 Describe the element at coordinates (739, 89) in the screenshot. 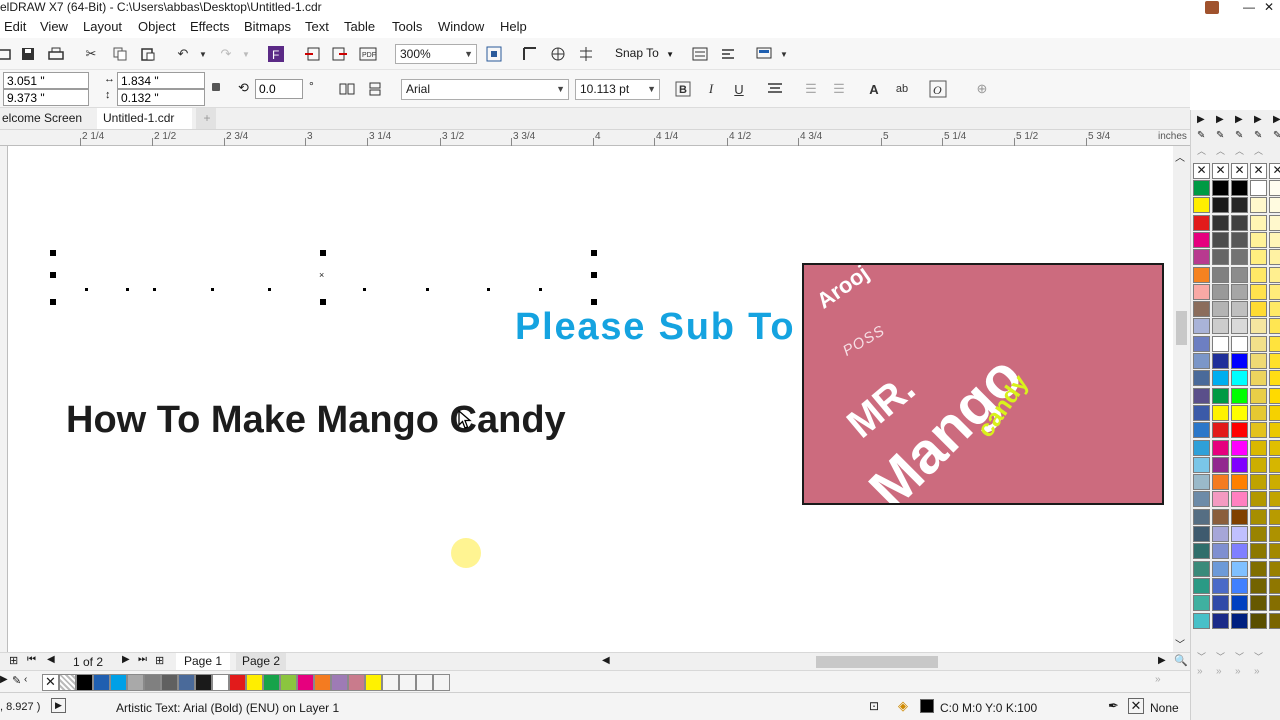

I see `underline-icon: U` at that location.